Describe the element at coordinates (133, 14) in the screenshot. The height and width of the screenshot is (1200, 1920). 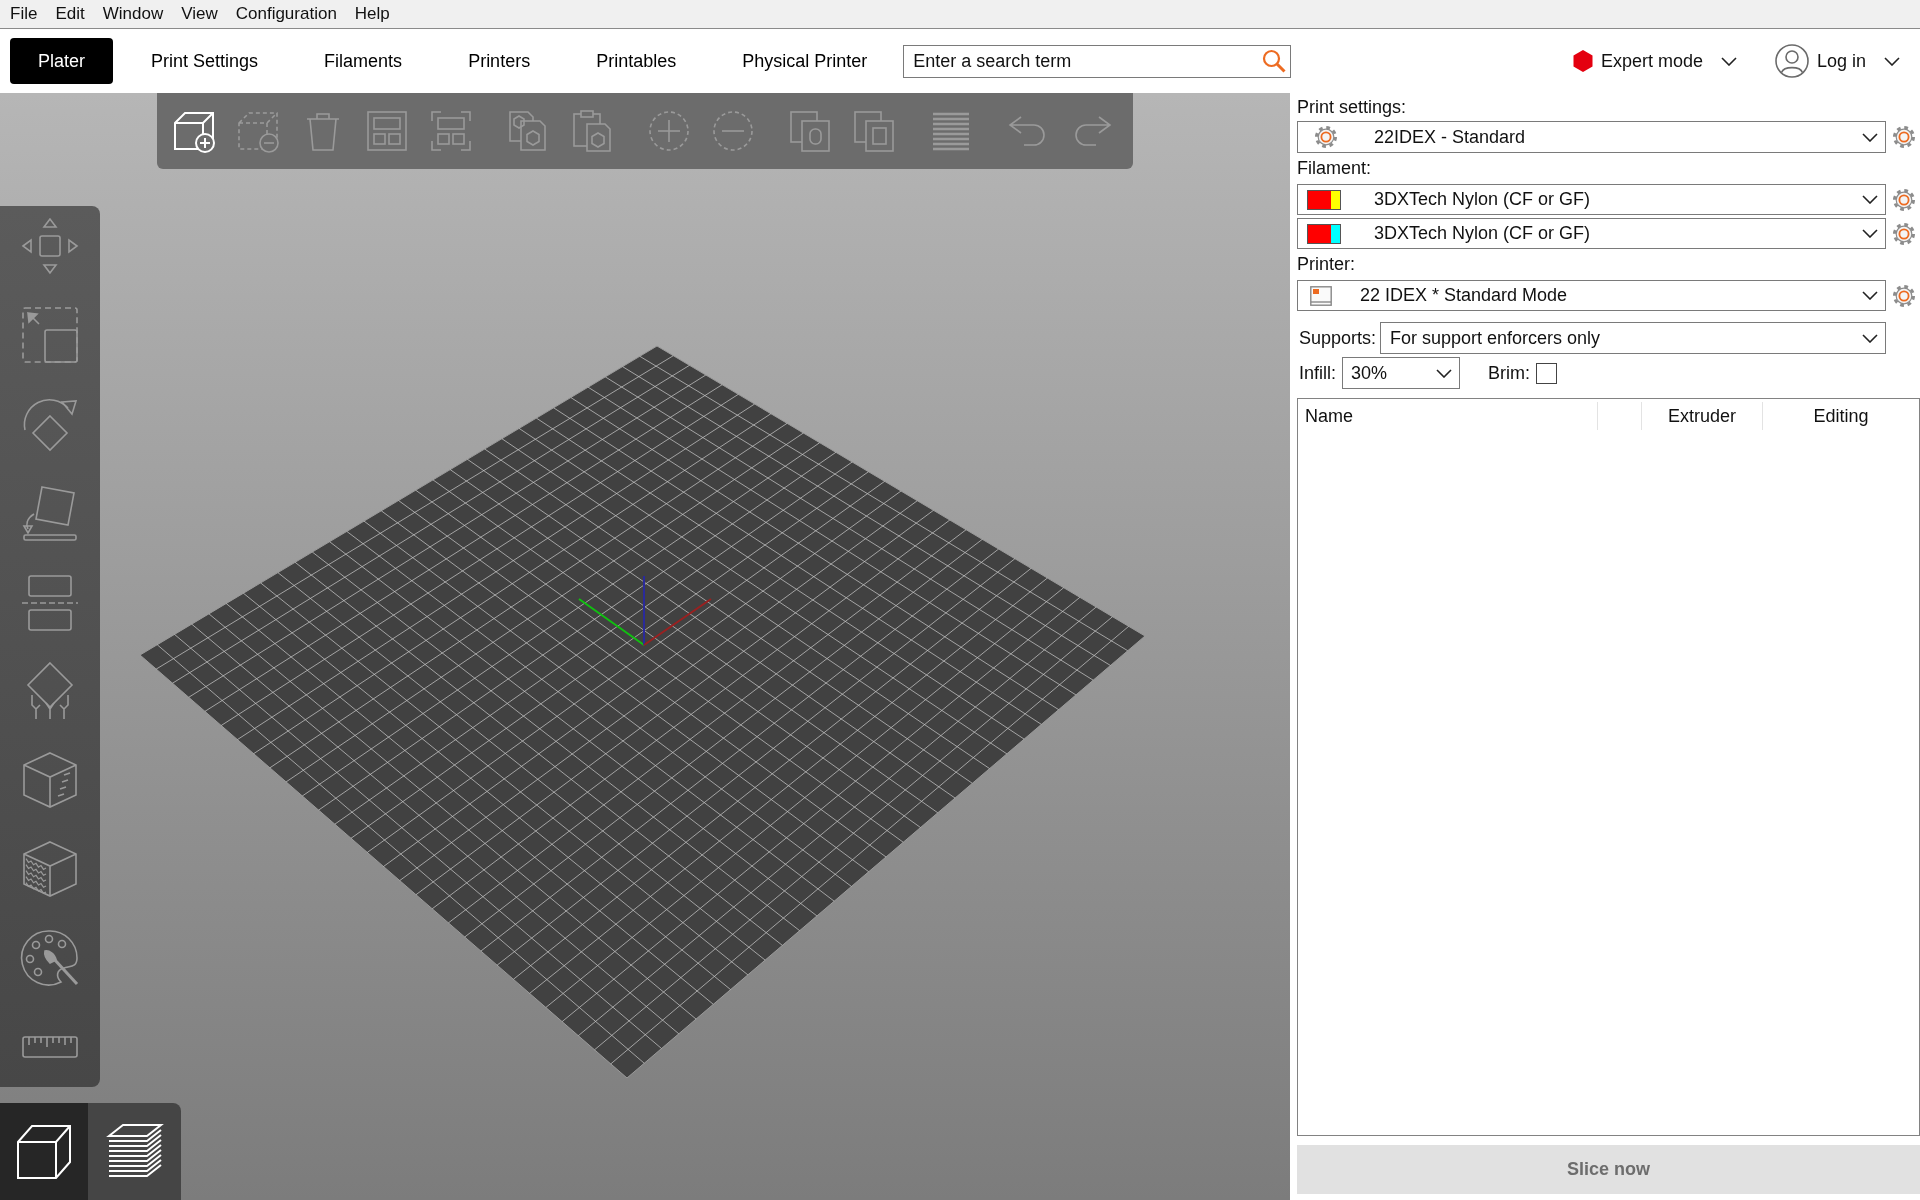
I see `menu-item: Window` at that location.